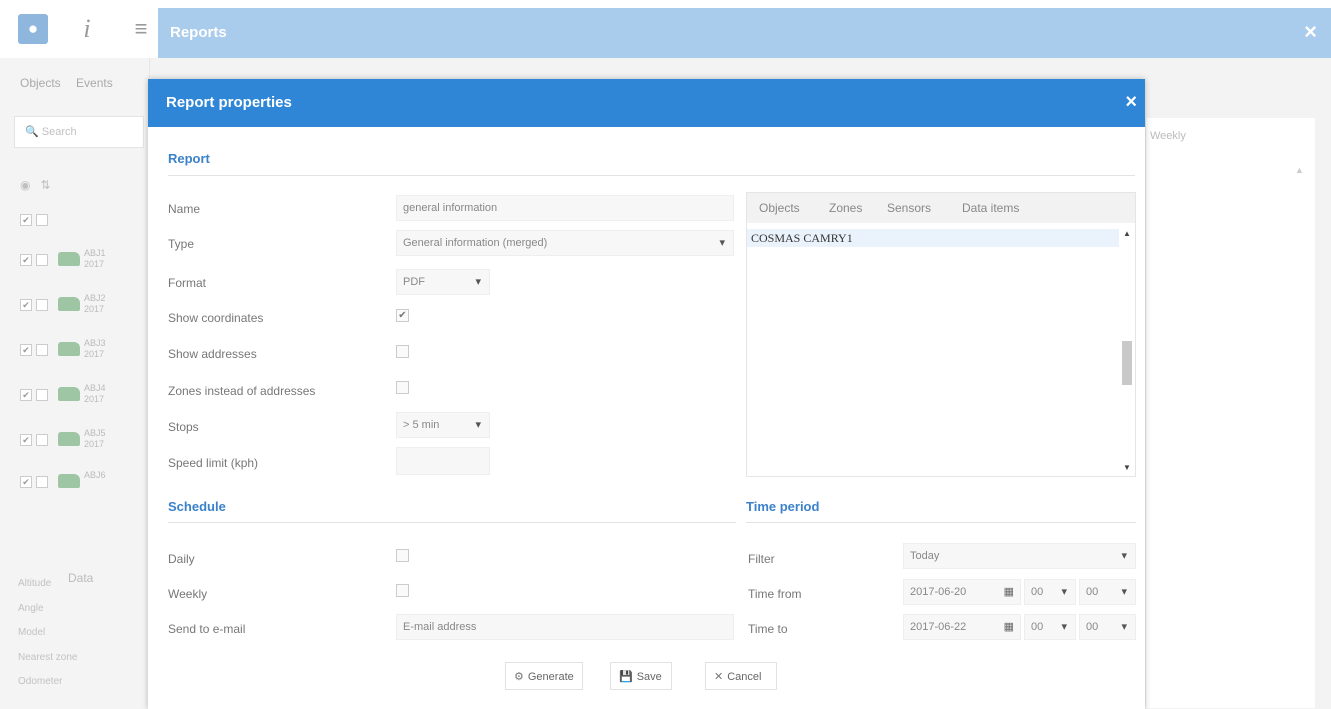  Describe the element at coordinates (990, 208) in the screenshot. I see `tab-data-items: Data items` at that location.